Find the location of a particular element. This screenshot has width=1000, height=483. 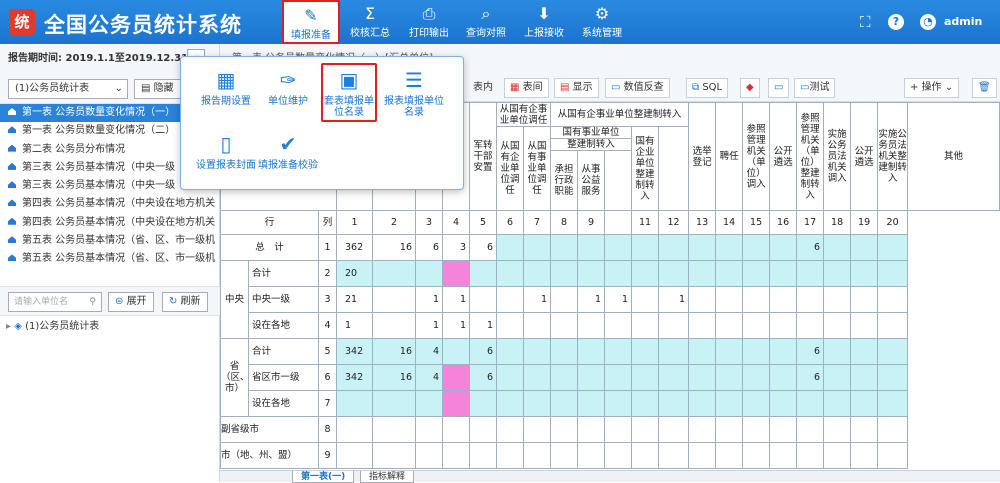

sheet-tab-explain: 指标解释 is located at coordinates (387, 477).